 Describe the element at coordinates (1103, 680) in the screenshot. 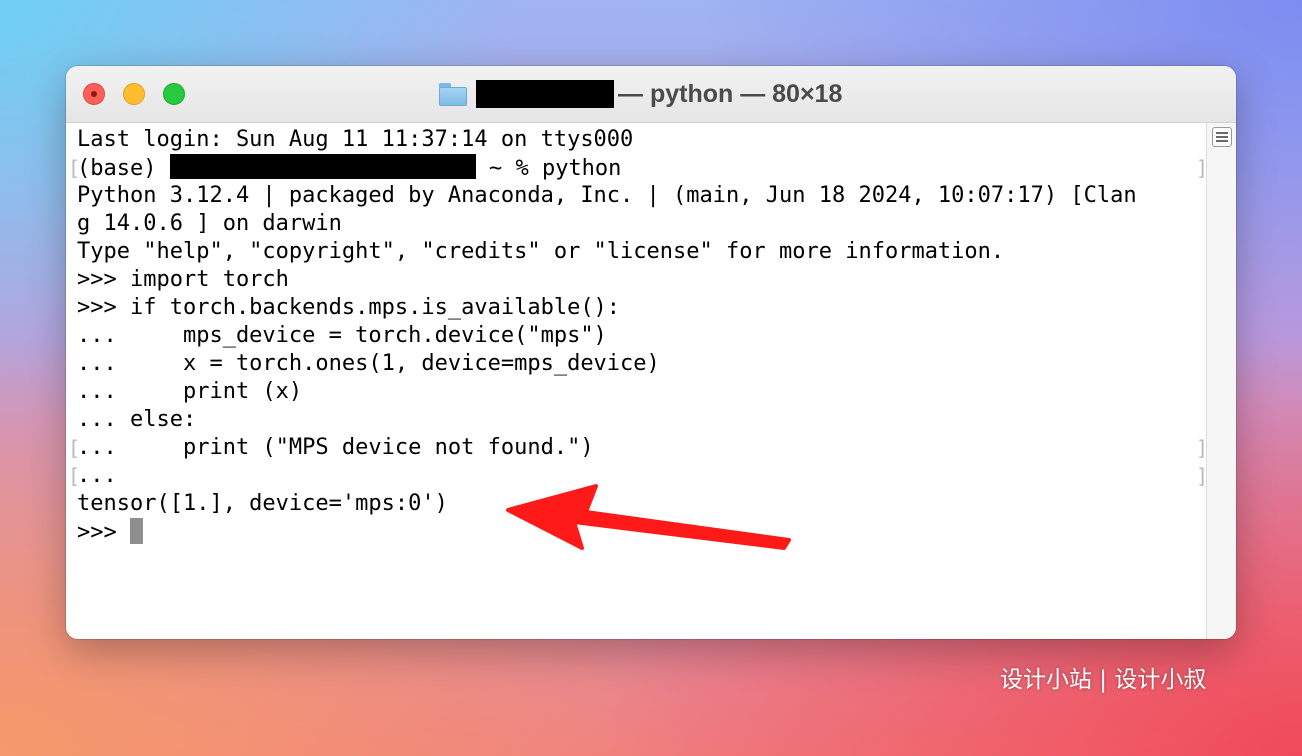

I see `watermark-text: 设计小站 | 设计小叔` at that location.